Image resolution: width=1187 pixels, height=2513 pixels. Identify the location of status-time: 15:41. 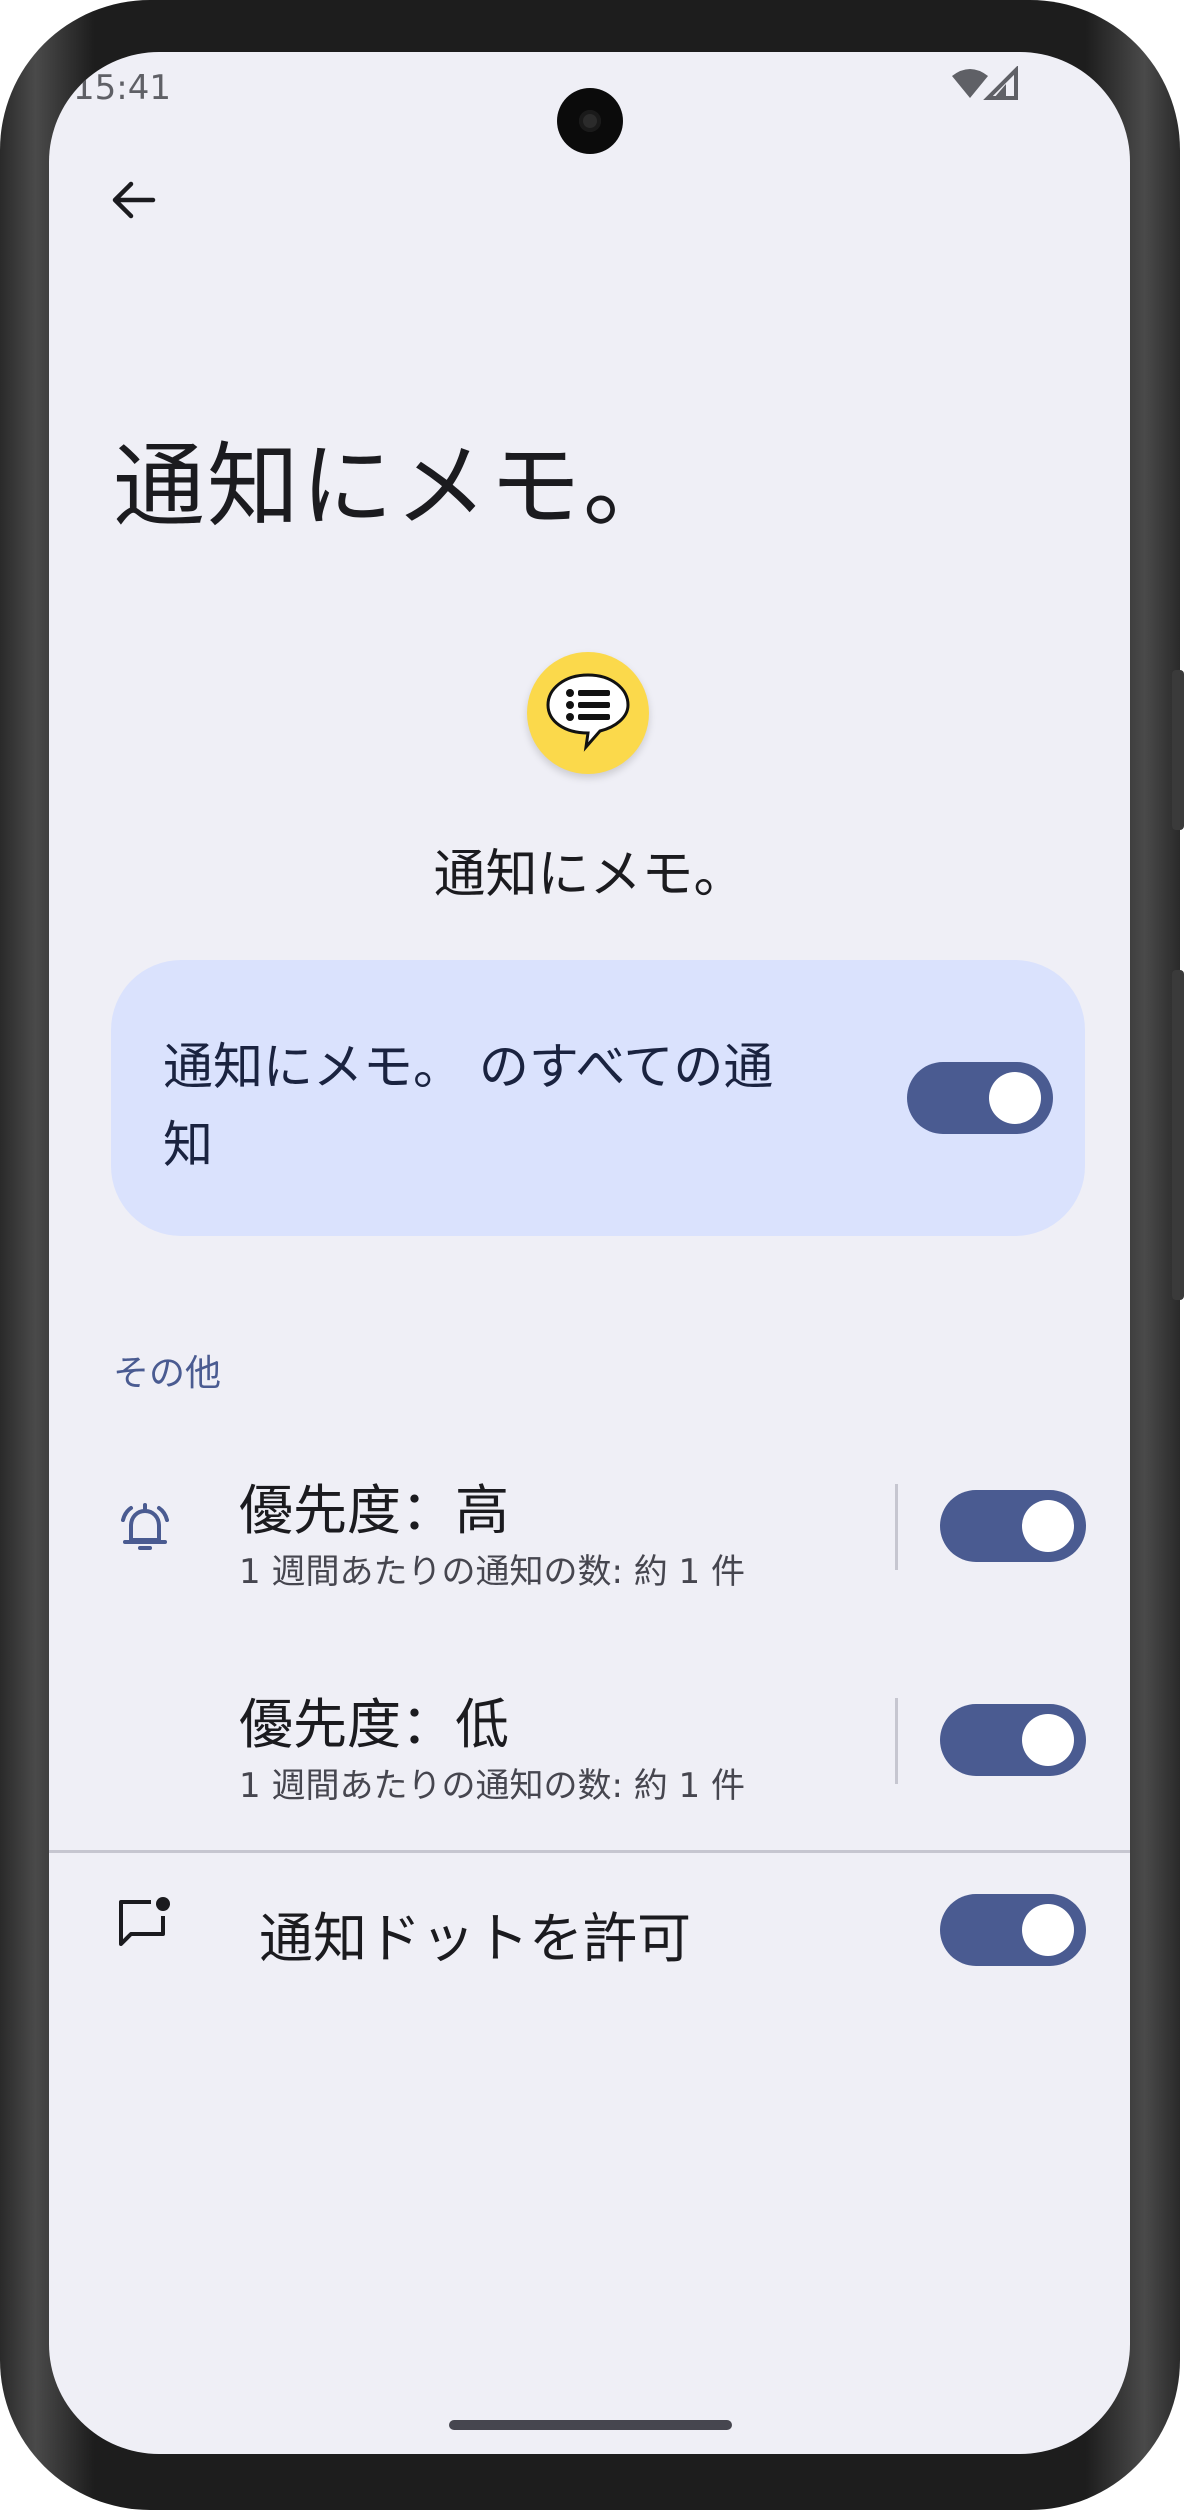
(122, 88).